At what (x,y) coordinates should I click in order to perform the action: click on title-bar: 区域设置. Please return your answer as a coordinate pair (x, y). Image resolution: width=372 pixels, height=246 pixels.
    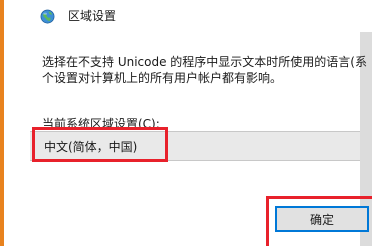
    Looking at the image, I should click on (188, 16).